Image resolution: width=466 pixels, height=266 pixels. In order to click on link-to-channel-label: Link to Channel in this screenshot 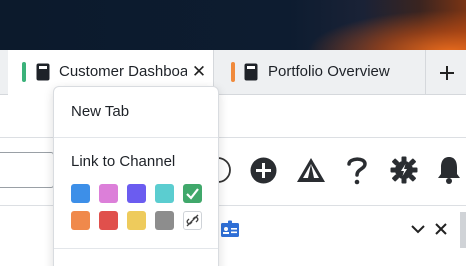, I will do `click(123, 161)`.